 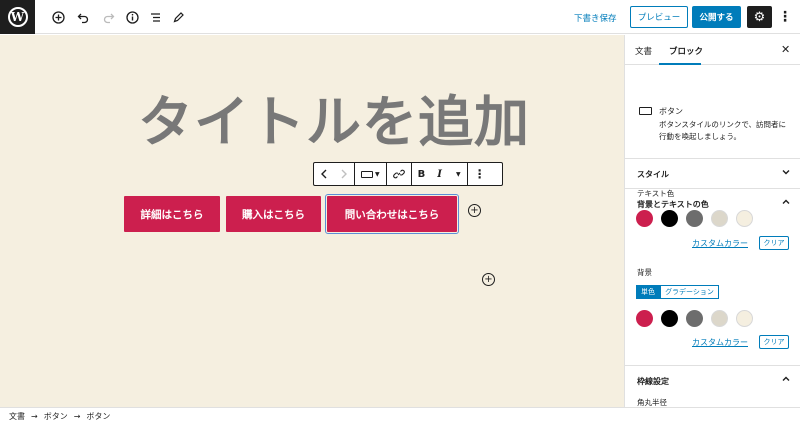 I want to click on save-draft-link: 下書き保存, so click(x=595, y=18).